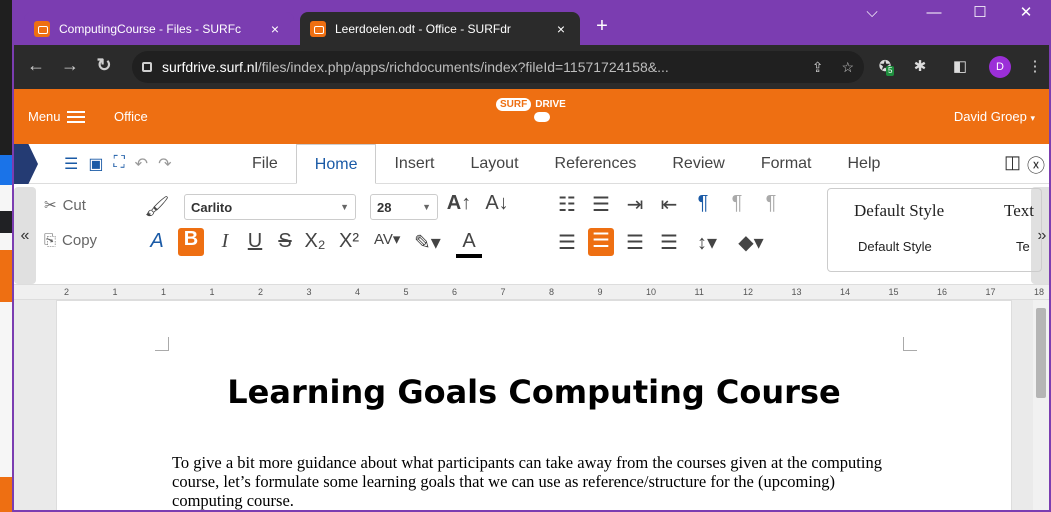 This screenshot has width=1051, height=512. What do you see at coordinates (1036, 165) in the screenshot?
I see `close-document-icon: ⓧ` at bounding box center [1036, 165].